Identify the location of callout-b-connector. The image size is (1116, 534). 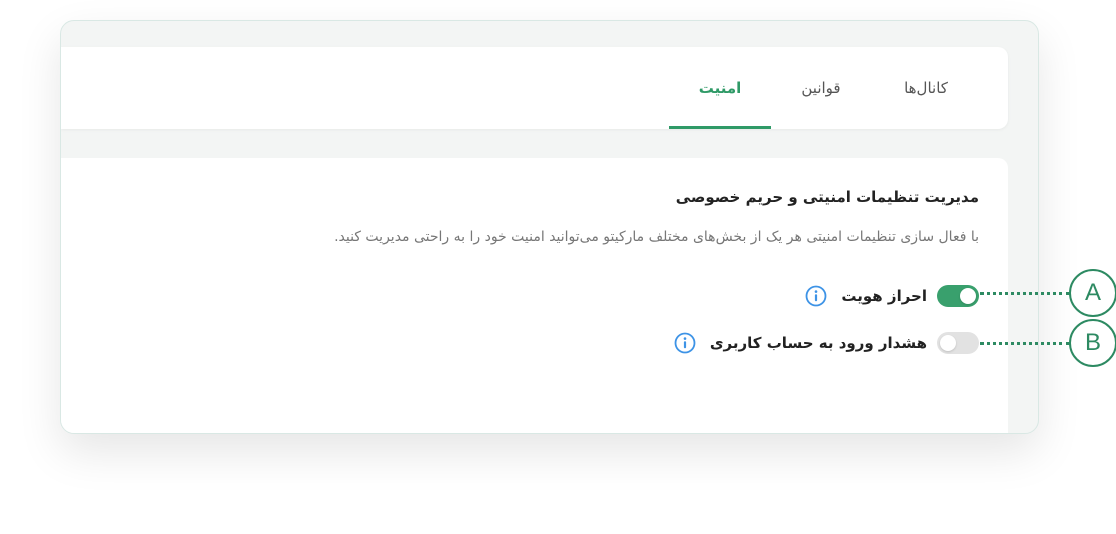
(1025, 343).